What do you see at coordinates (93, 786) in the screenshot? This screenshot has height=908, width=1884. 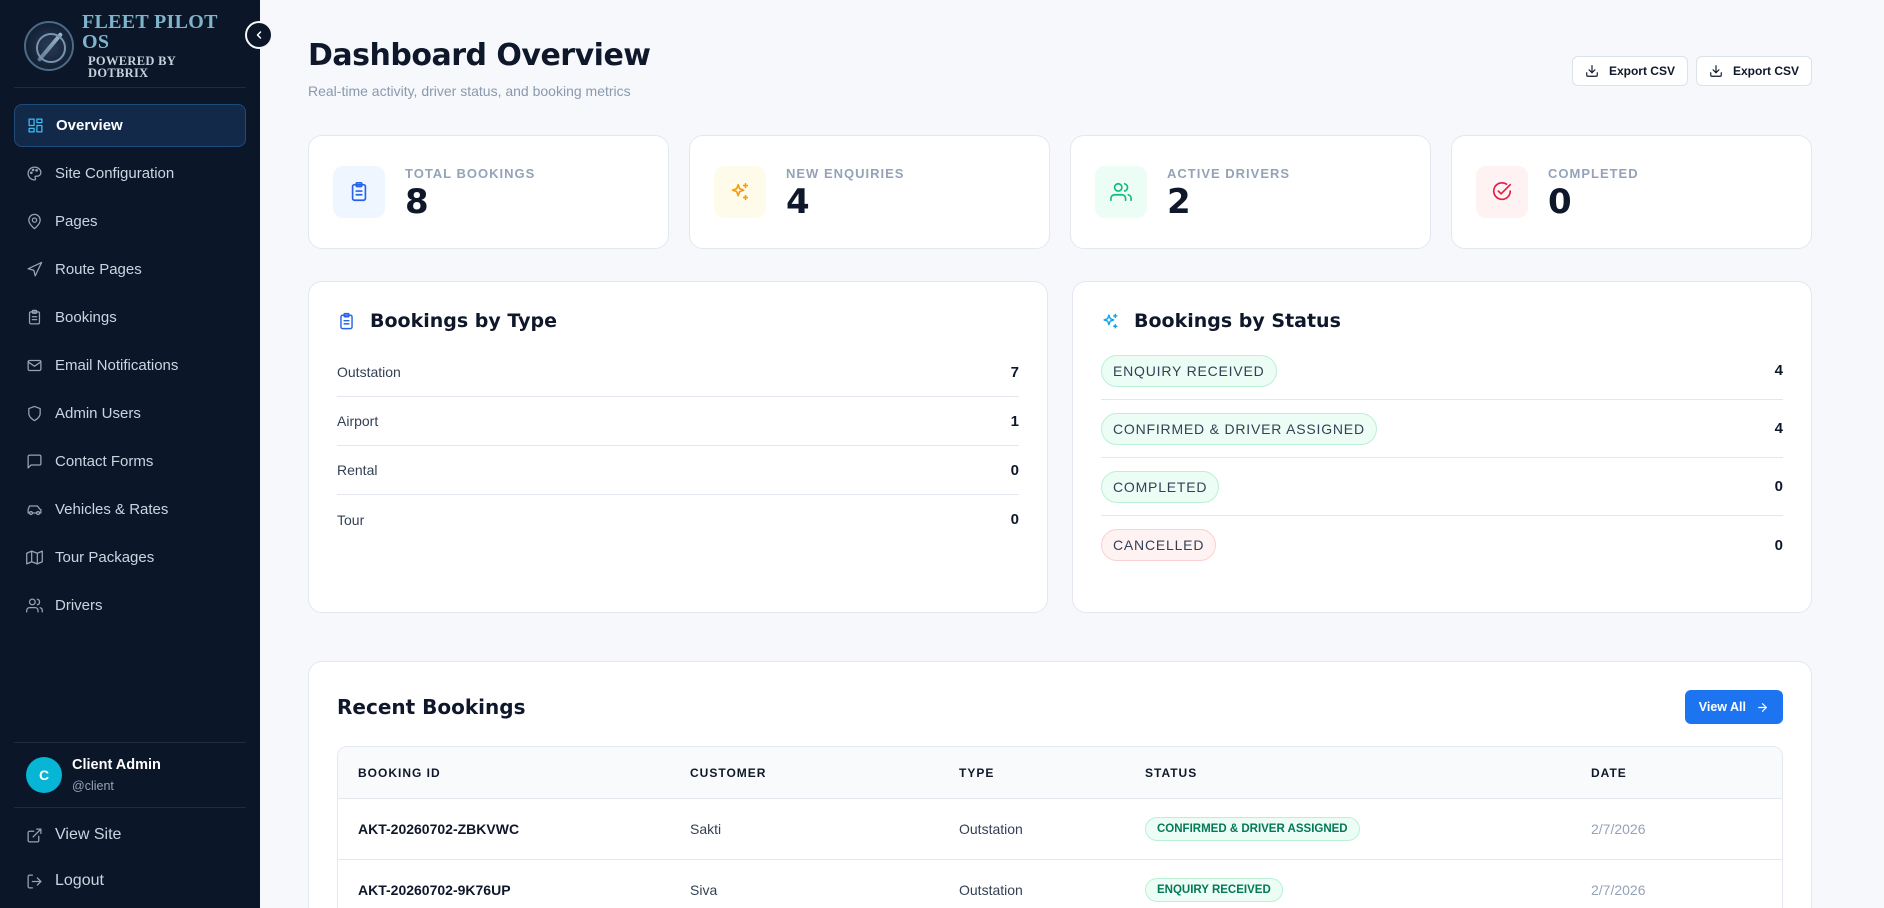 I see `user-handle: @client` at bounding box center [93, 786].